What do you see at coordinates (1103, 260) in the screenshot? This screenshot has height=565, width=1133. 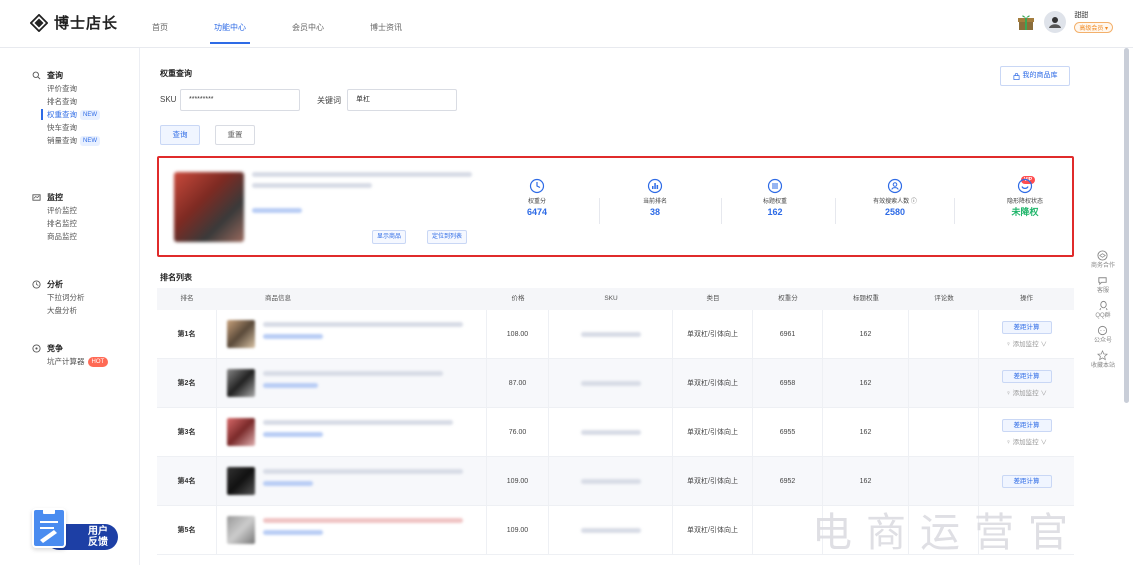 I see `float-business: 商务合作` at bounding box center [1103, 260].